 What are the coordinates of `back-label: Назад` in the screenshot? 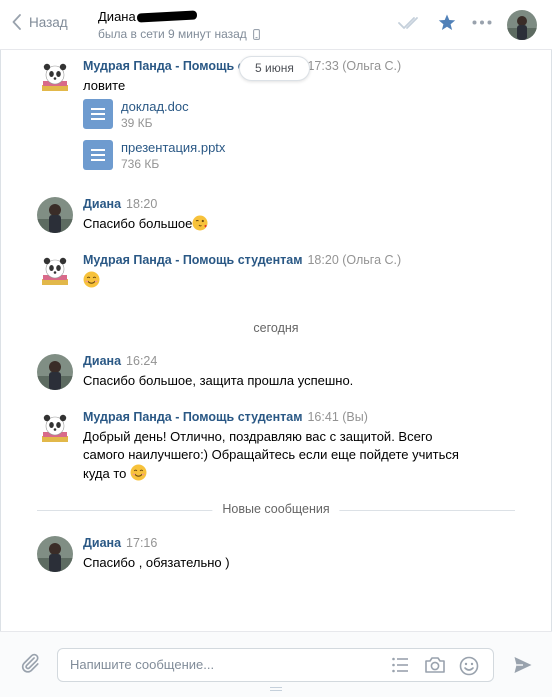 It's located at (48, 22).